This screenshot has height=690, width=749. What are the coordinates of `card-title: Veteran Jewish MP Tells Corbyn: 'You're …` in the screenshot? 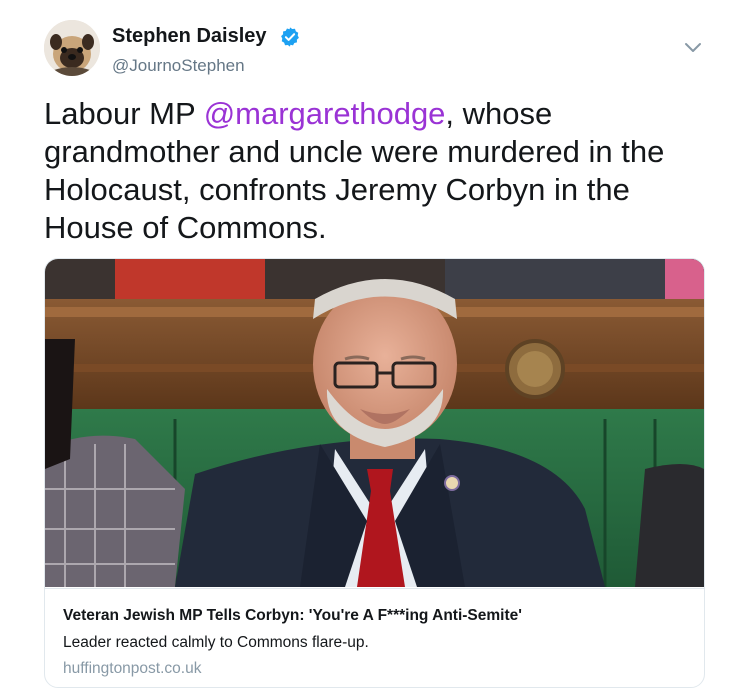 It's located at (292, 616).